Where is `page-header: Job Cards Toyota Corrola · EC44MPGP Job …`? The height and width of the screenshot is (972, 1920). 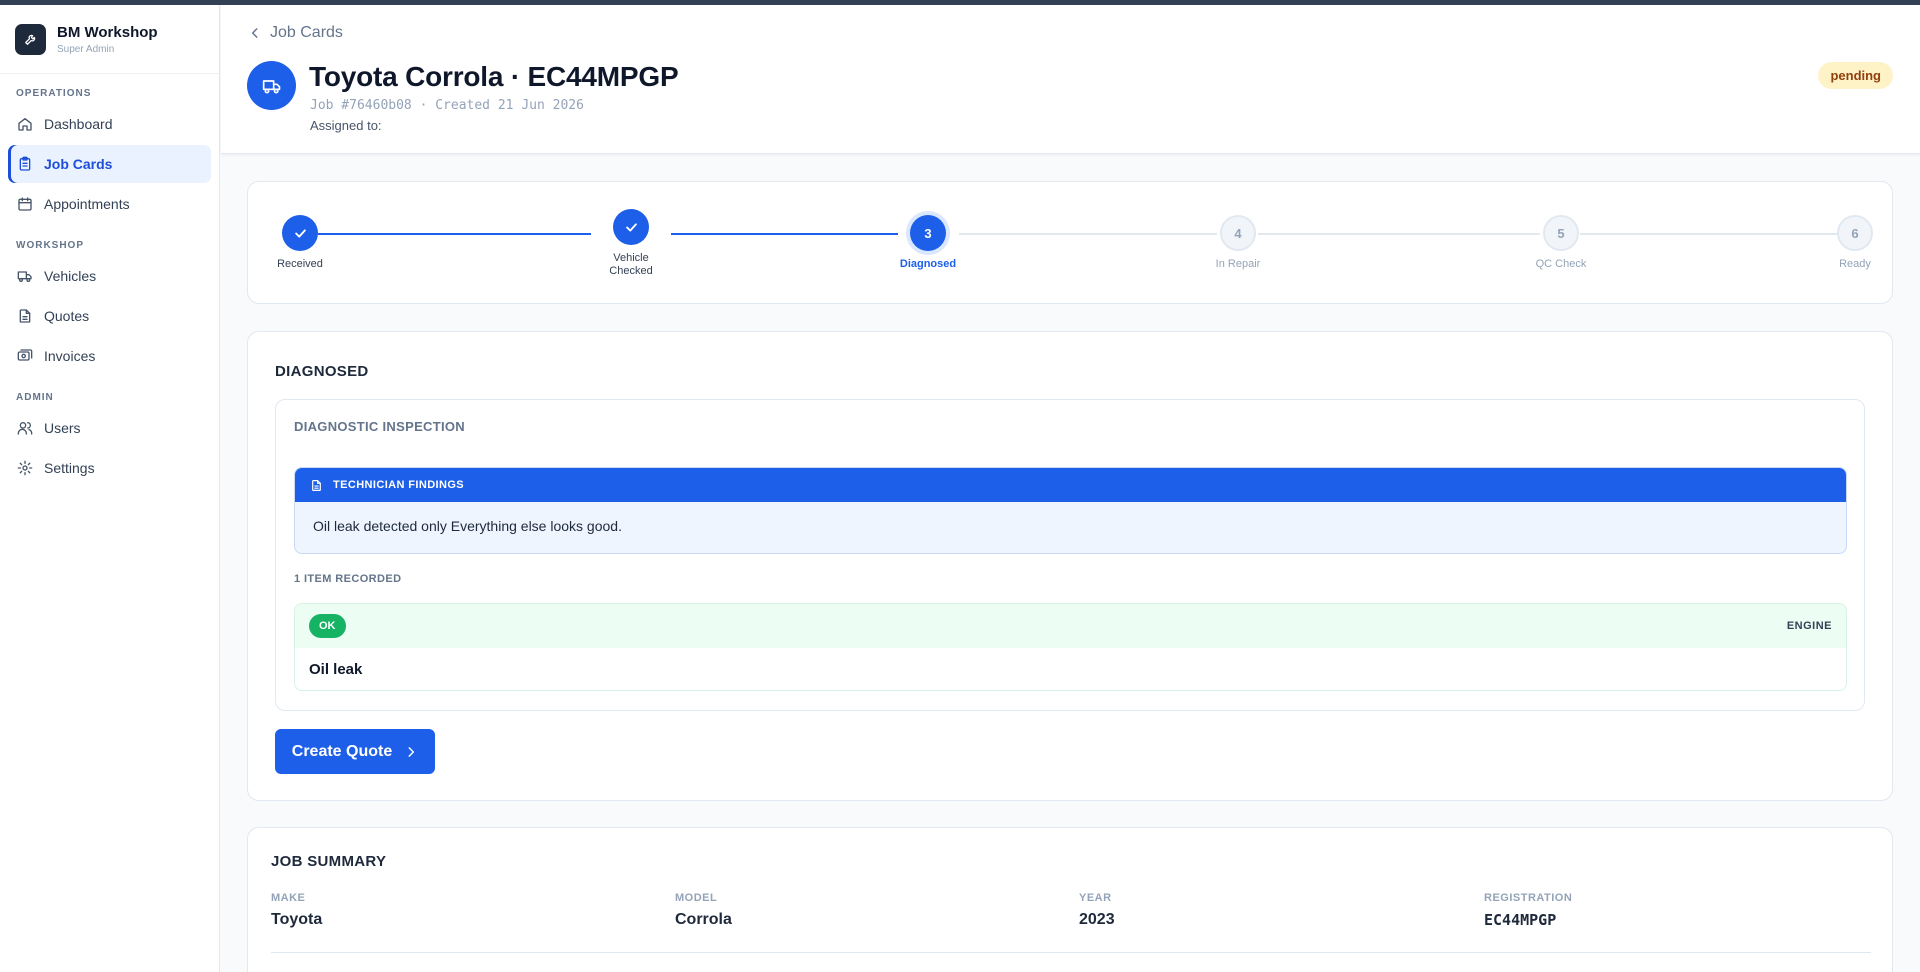
page-header: Job Cards Toyota Corrola · EC44MPGP Job … is located at coordinates (1070, 79).